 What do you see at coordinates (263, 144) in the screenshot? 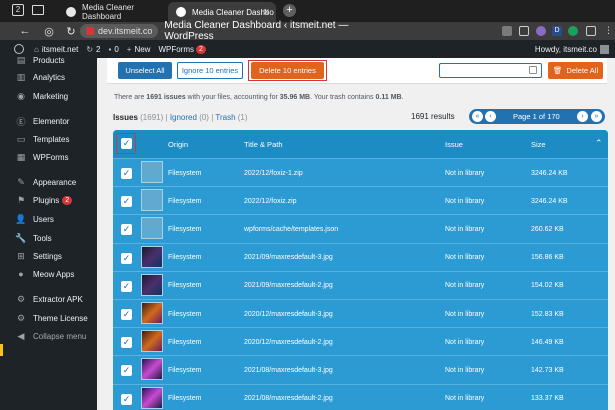
I see `header-title-path: Title & Path` at bounding box center [263, 144].